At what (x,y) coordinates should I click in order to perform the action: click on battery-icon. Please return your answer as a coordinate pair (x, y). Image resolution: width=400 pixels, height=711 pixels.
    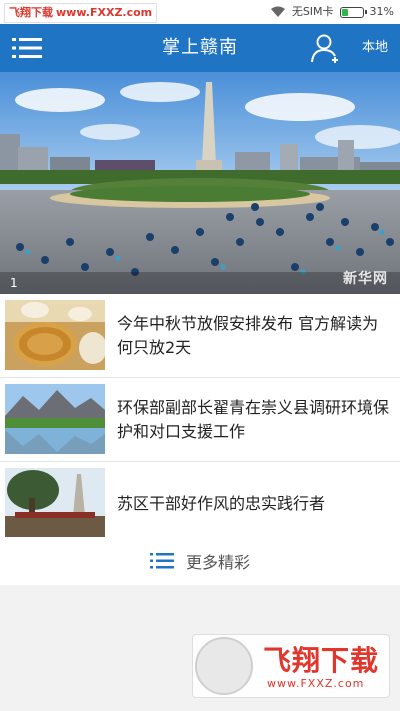
    Looking at the image, I should click on (353, 12).